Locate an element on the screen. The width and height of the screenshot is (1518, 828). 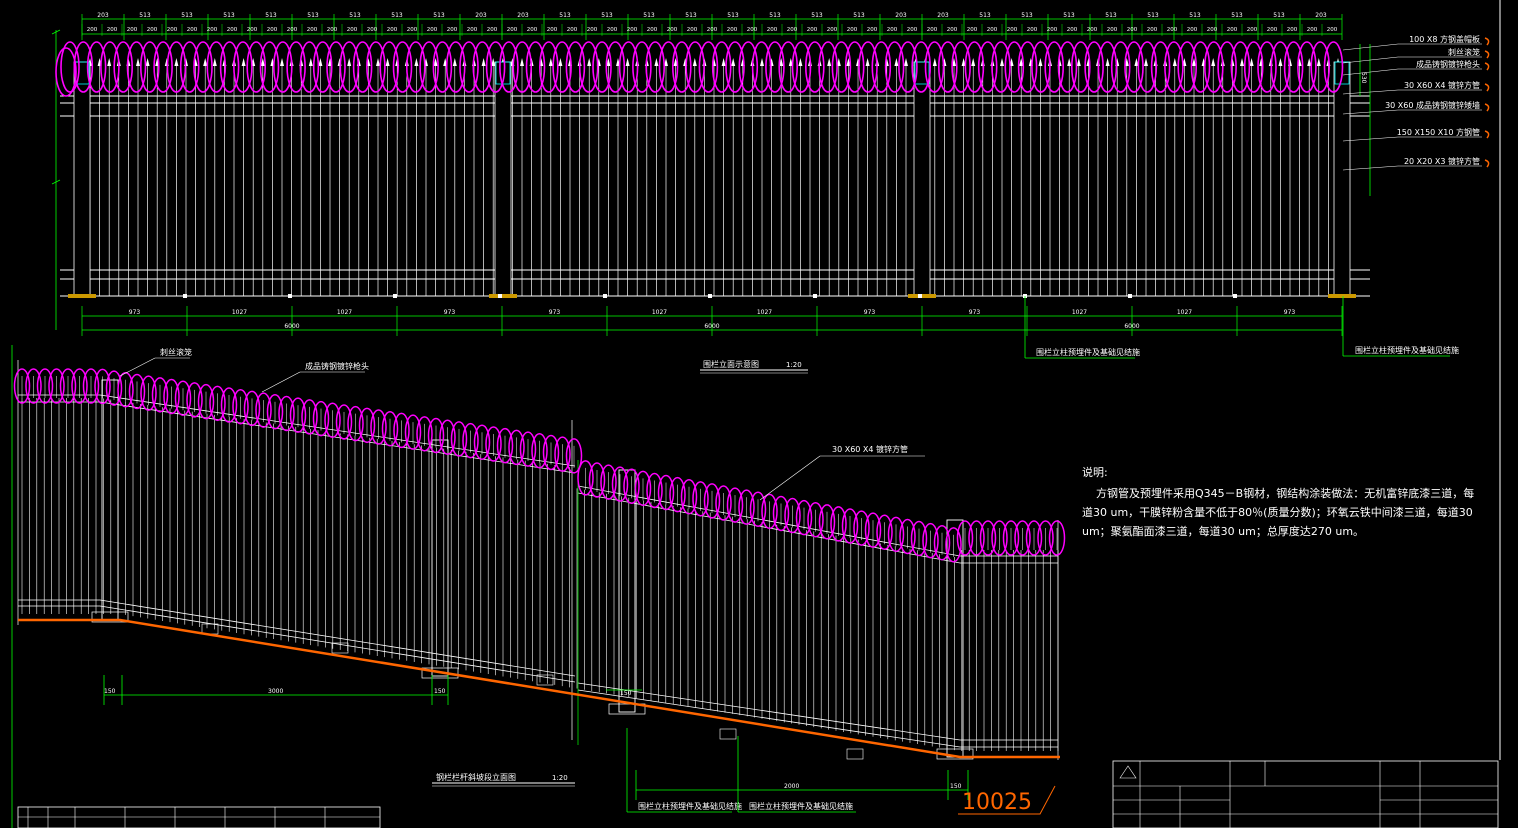
post-base is located at coordinates (82, 296).